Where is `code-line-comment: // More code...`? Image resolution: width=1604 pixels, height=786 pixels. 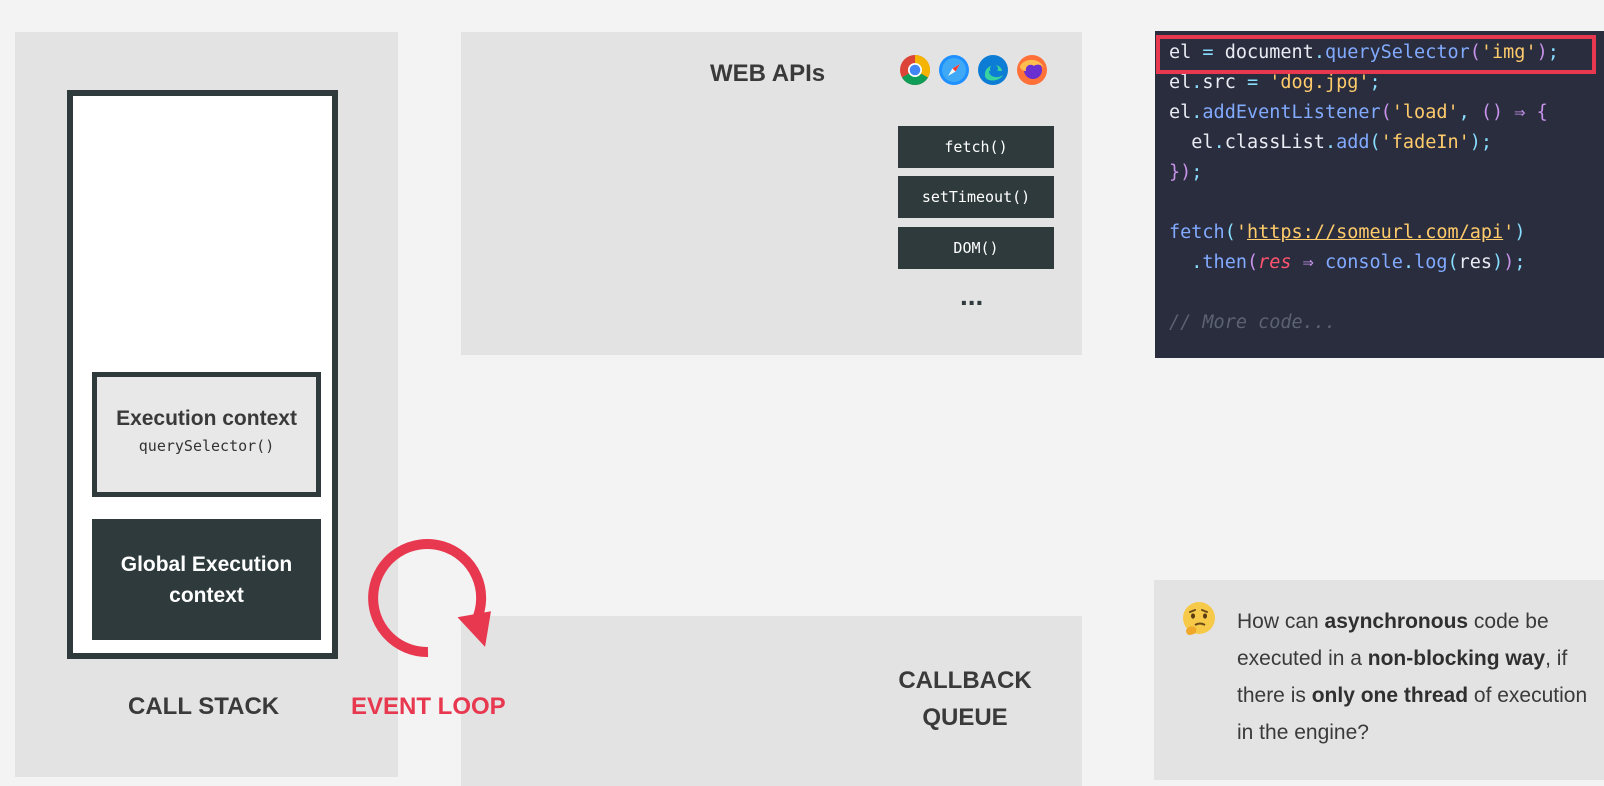
code-line-comment: // More code... is located at coordinates (1253, 322).